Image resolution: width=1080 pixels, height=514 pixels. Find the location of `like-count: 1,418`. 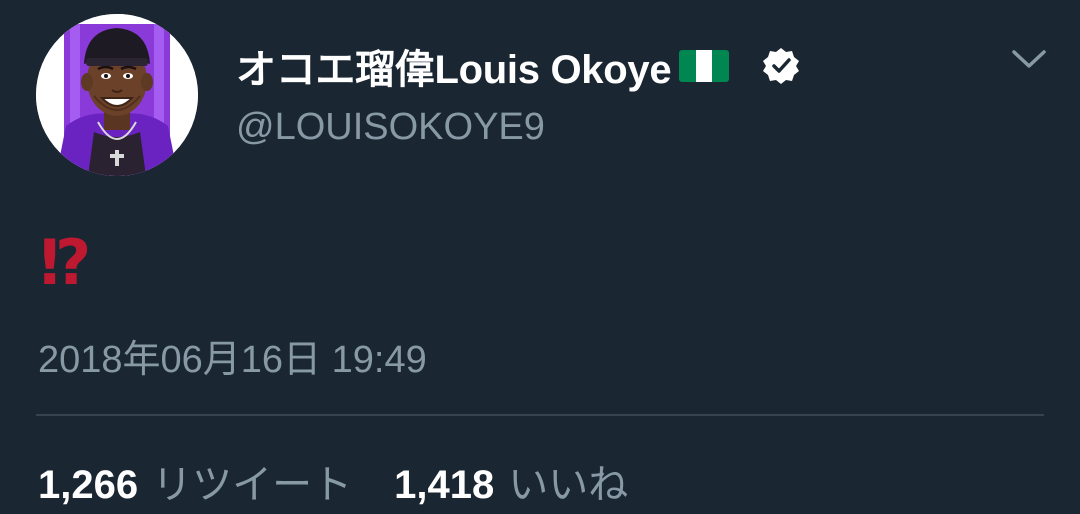

like-count: 1,418 is located at coordinates (444, 485).